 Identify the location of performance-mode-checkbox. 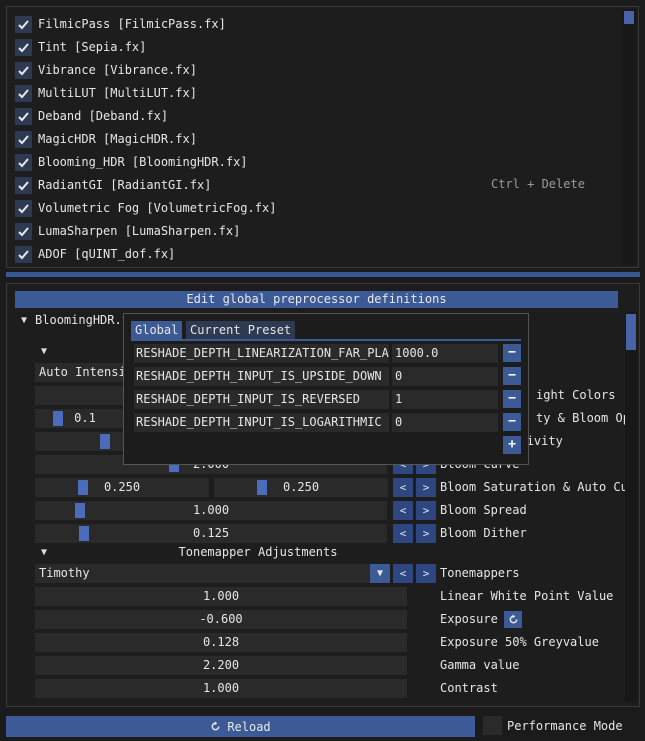
(492, 725).